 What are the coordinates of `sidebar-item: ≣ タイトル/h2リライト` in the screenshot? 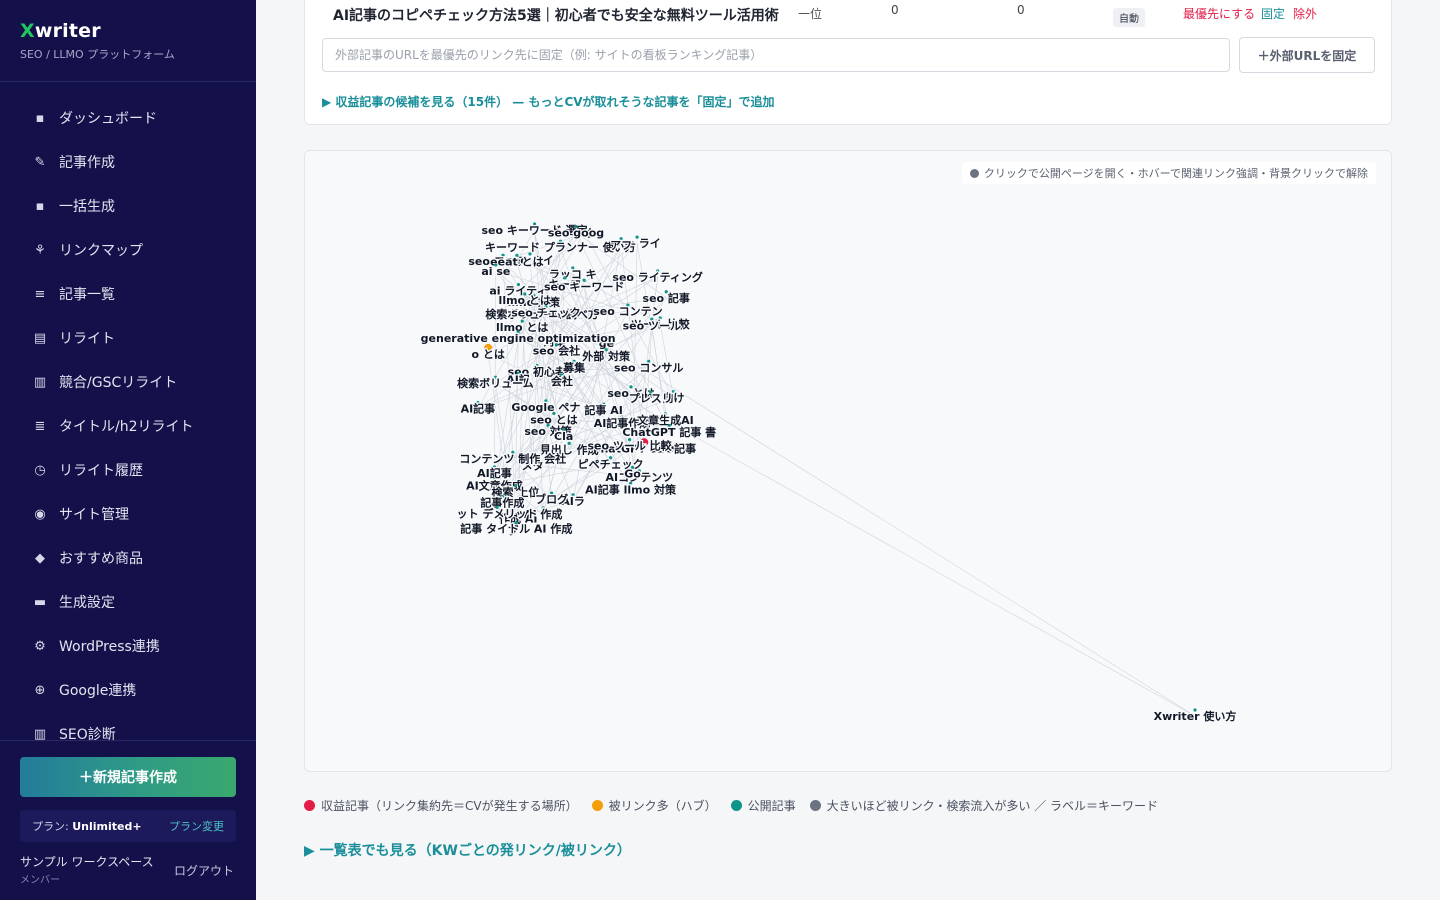 It's located at (128, 426).